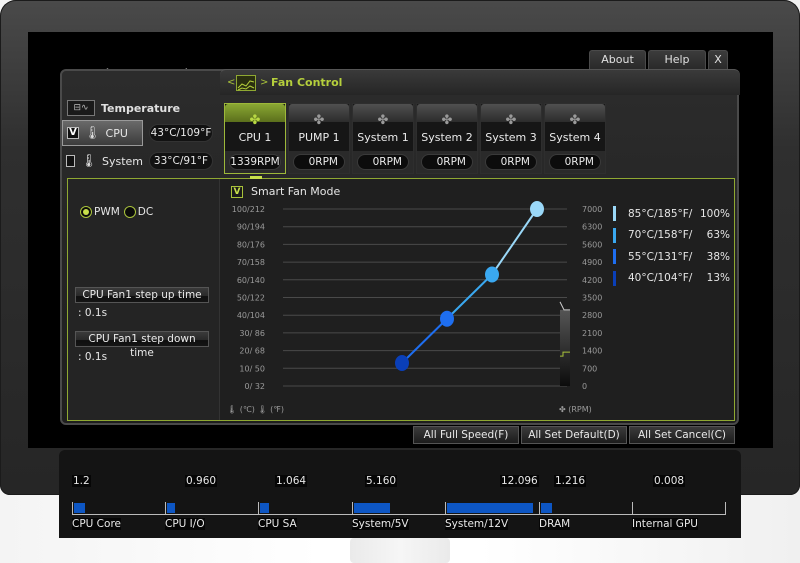 Image resolution: width=800 pixels, height=563 pixels. I want to click on sensor-name: System, so click(122, 161).